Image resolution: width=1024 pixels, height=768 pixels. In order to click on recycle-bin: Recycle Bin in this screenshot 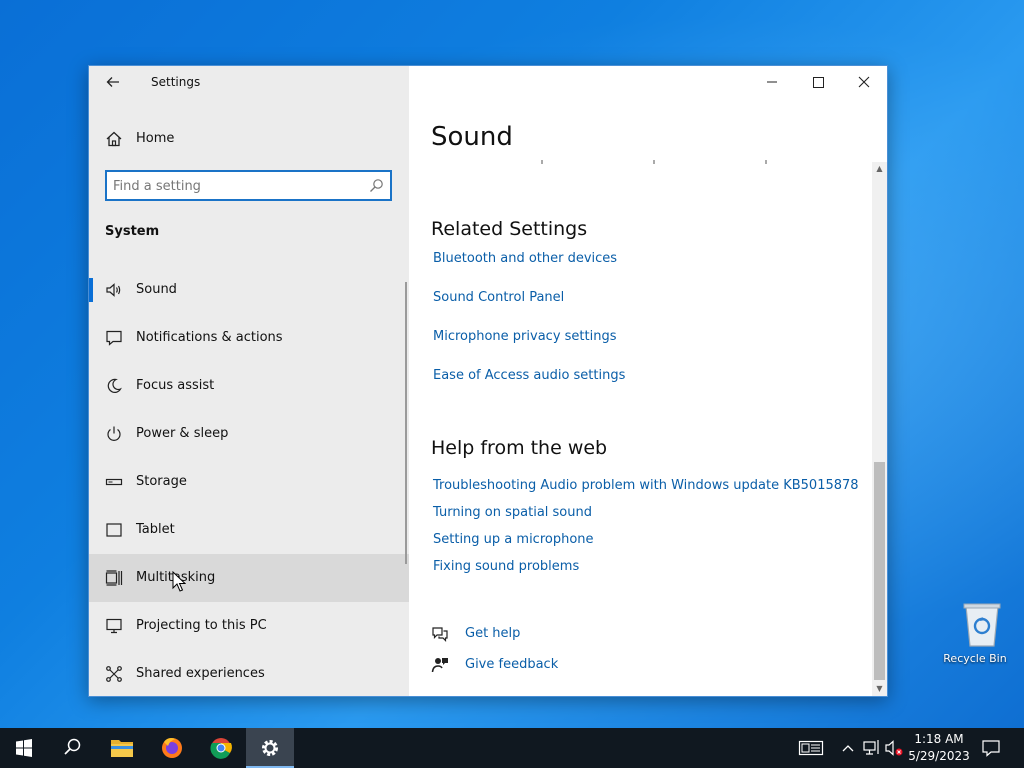, I will do `click(975, 635)`.